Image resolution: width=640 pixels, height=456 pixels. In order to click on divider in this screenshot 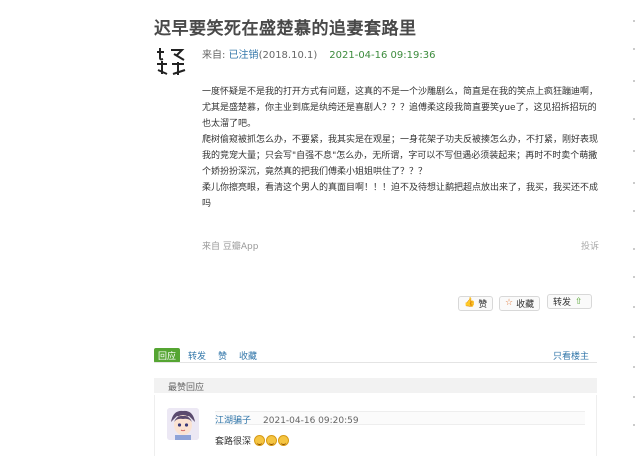, I will do `click(375, 362)`.